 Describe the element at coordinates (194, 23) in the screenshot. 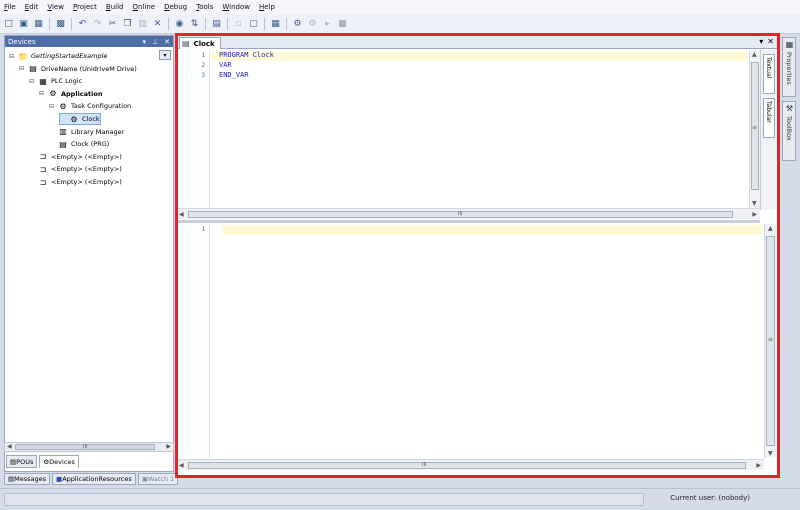

I see `replace-icon: ⇅` at that location.